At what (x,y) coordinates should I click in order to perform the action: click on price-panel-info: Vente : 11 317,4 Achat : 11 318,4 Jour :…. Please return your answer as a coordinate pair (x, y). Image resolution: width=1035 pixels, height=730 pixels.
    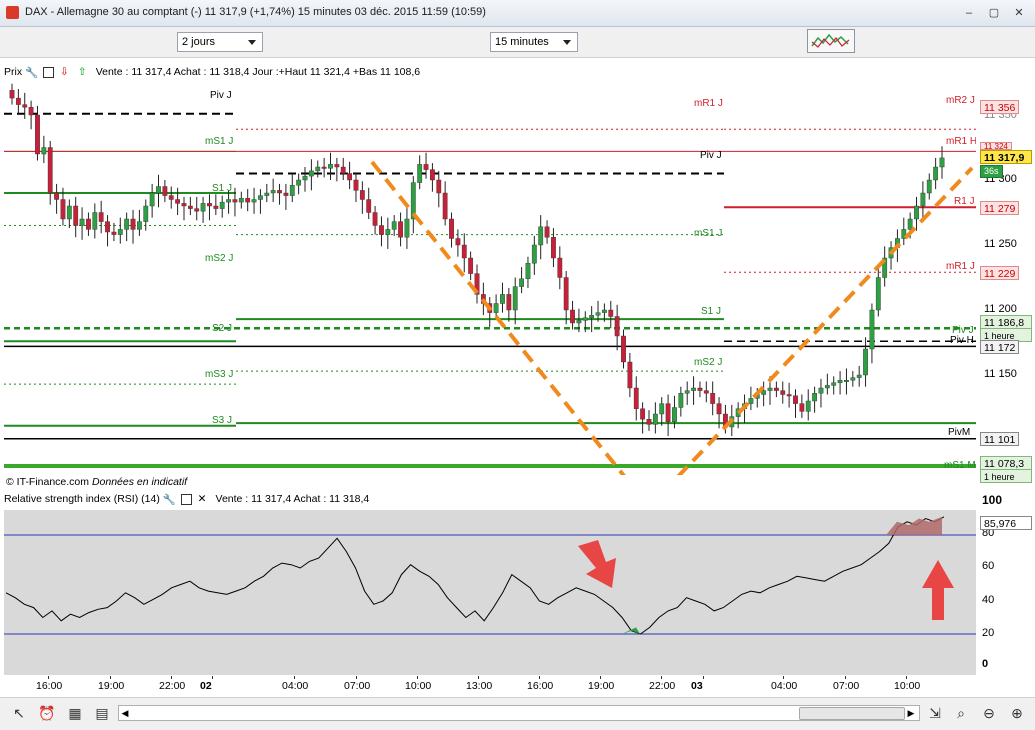
    Looking at the image, I should click on (258, 72).